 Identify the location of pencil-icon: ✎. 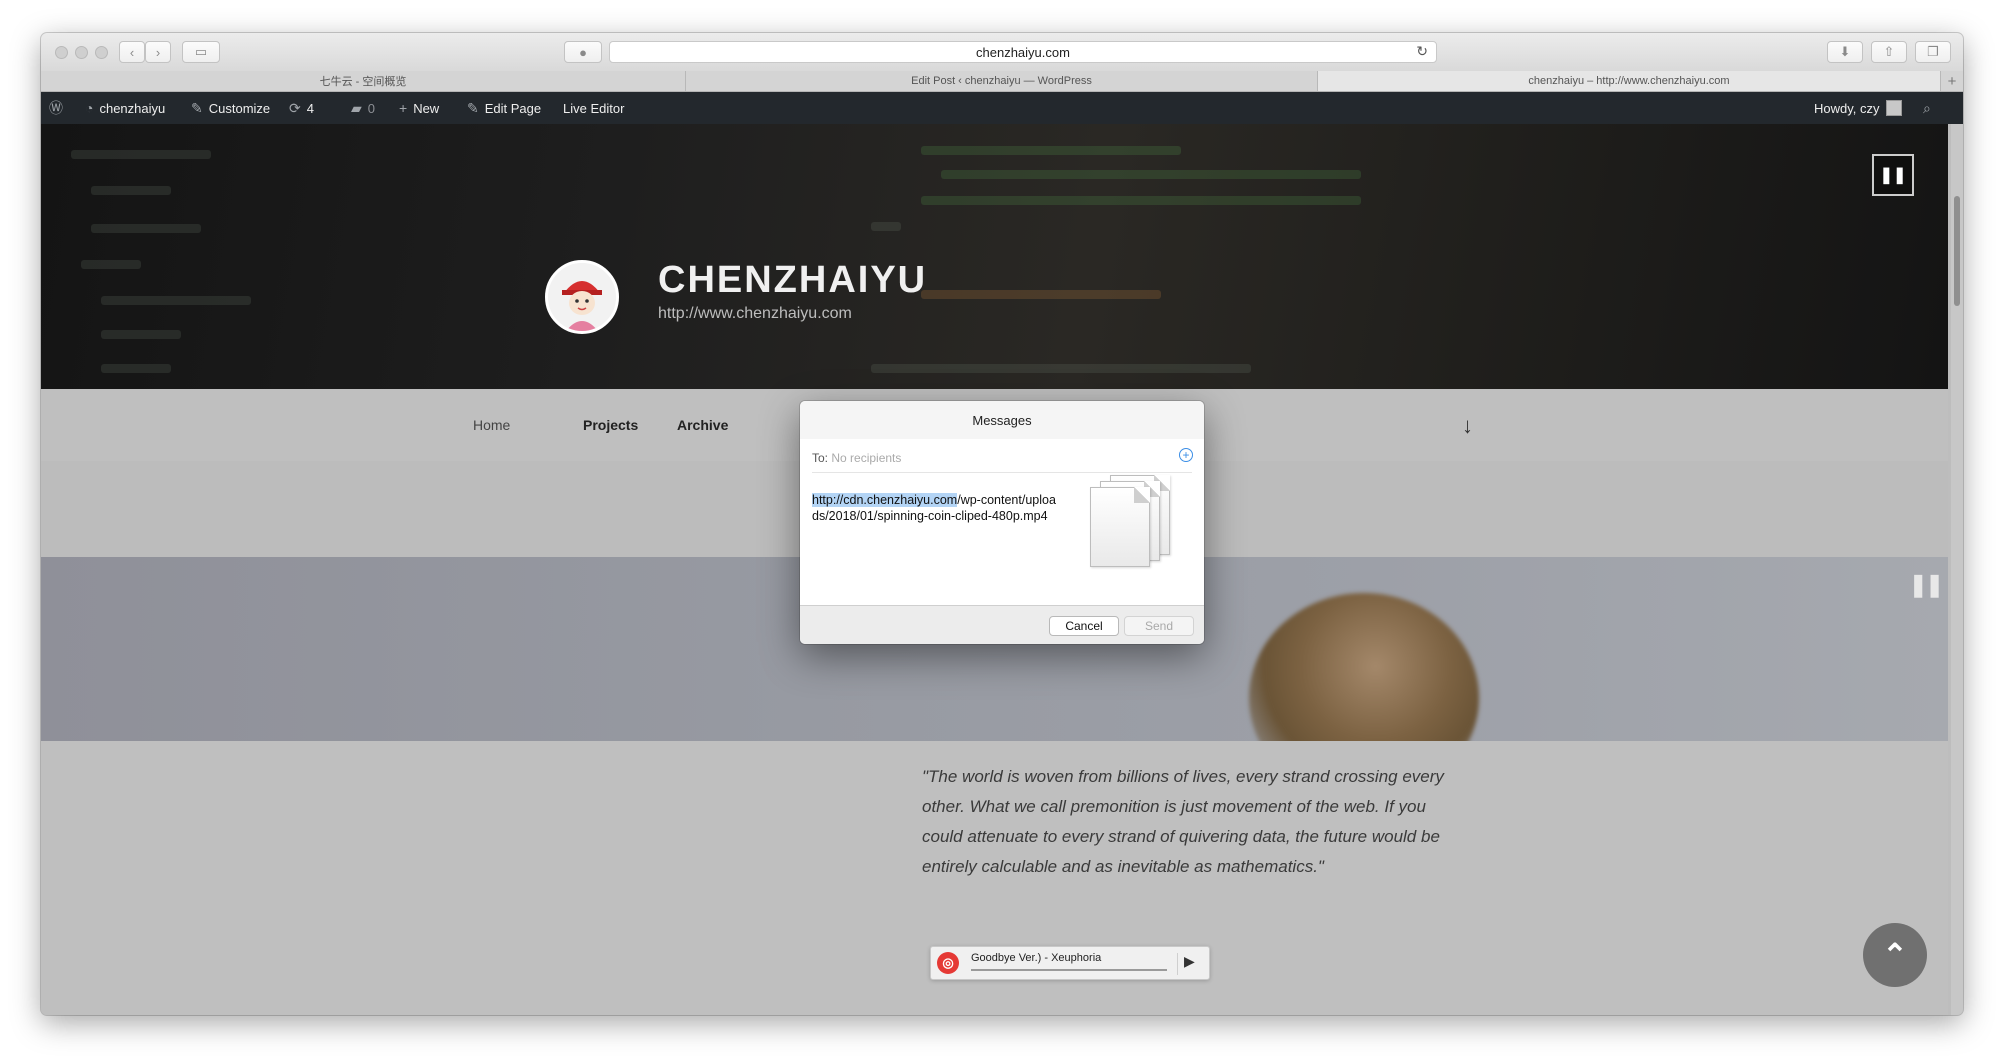
(473, 107).